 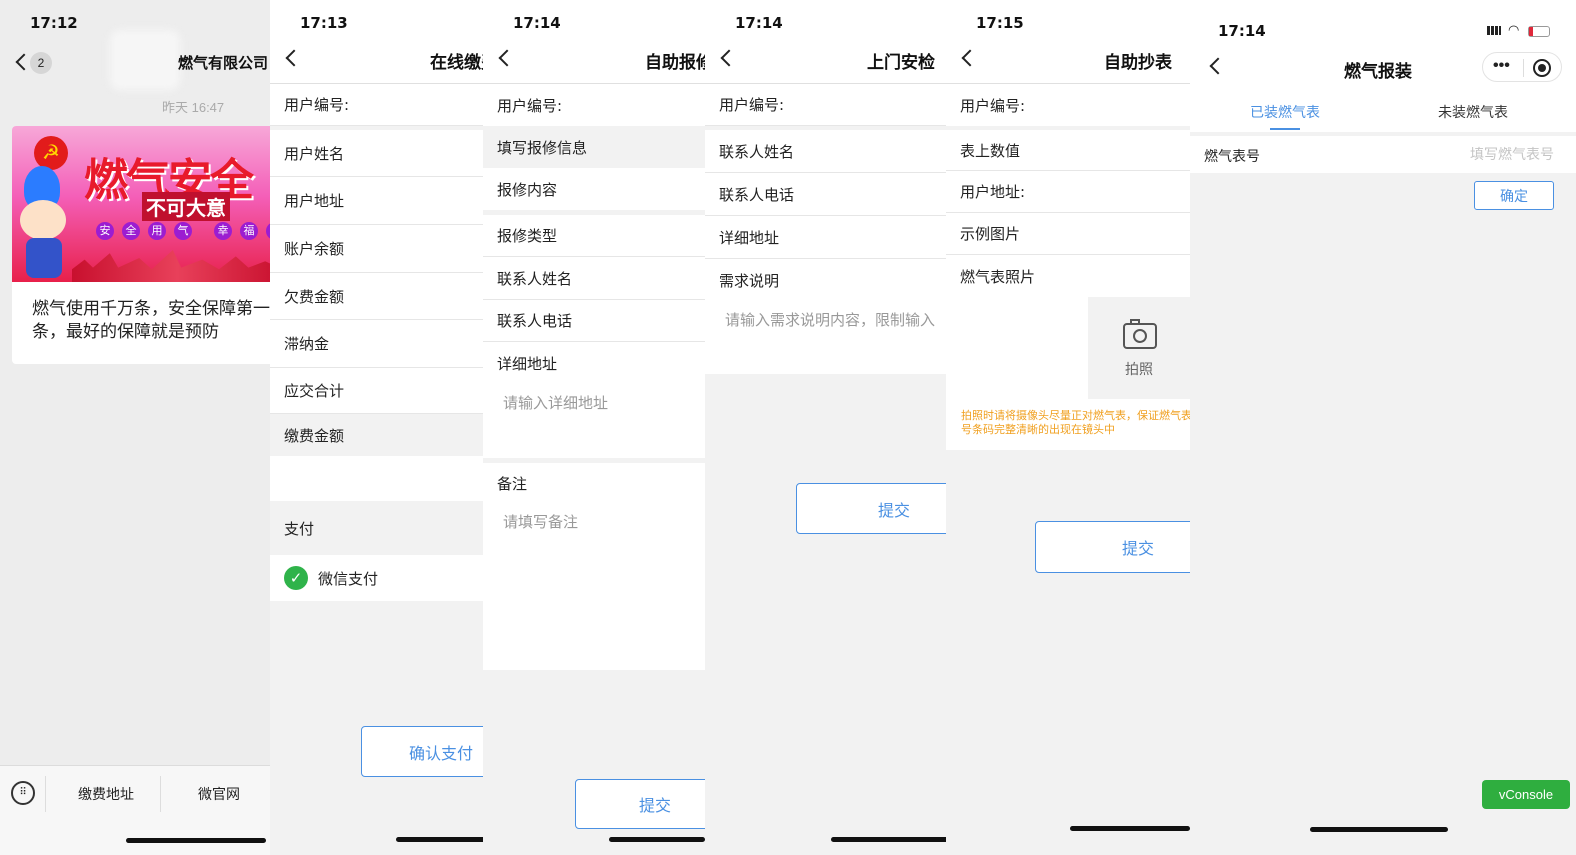 I want to click on signal-icon, so click(x=1494, y=30).